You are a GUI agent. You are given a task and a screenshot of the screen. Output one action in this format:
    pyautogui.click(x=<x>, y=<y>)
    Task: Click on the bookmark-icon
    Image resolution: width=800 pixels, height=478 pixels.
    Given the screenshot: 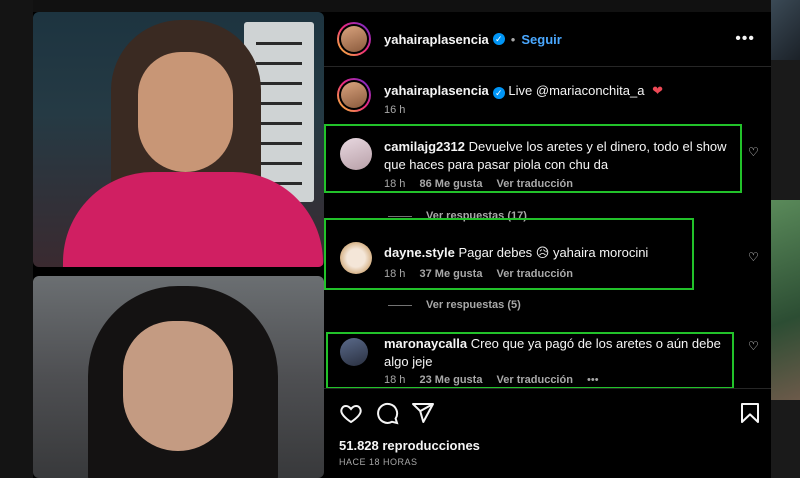 What is the action you would take?
    pyautogui.click(x=750, y=413)
    